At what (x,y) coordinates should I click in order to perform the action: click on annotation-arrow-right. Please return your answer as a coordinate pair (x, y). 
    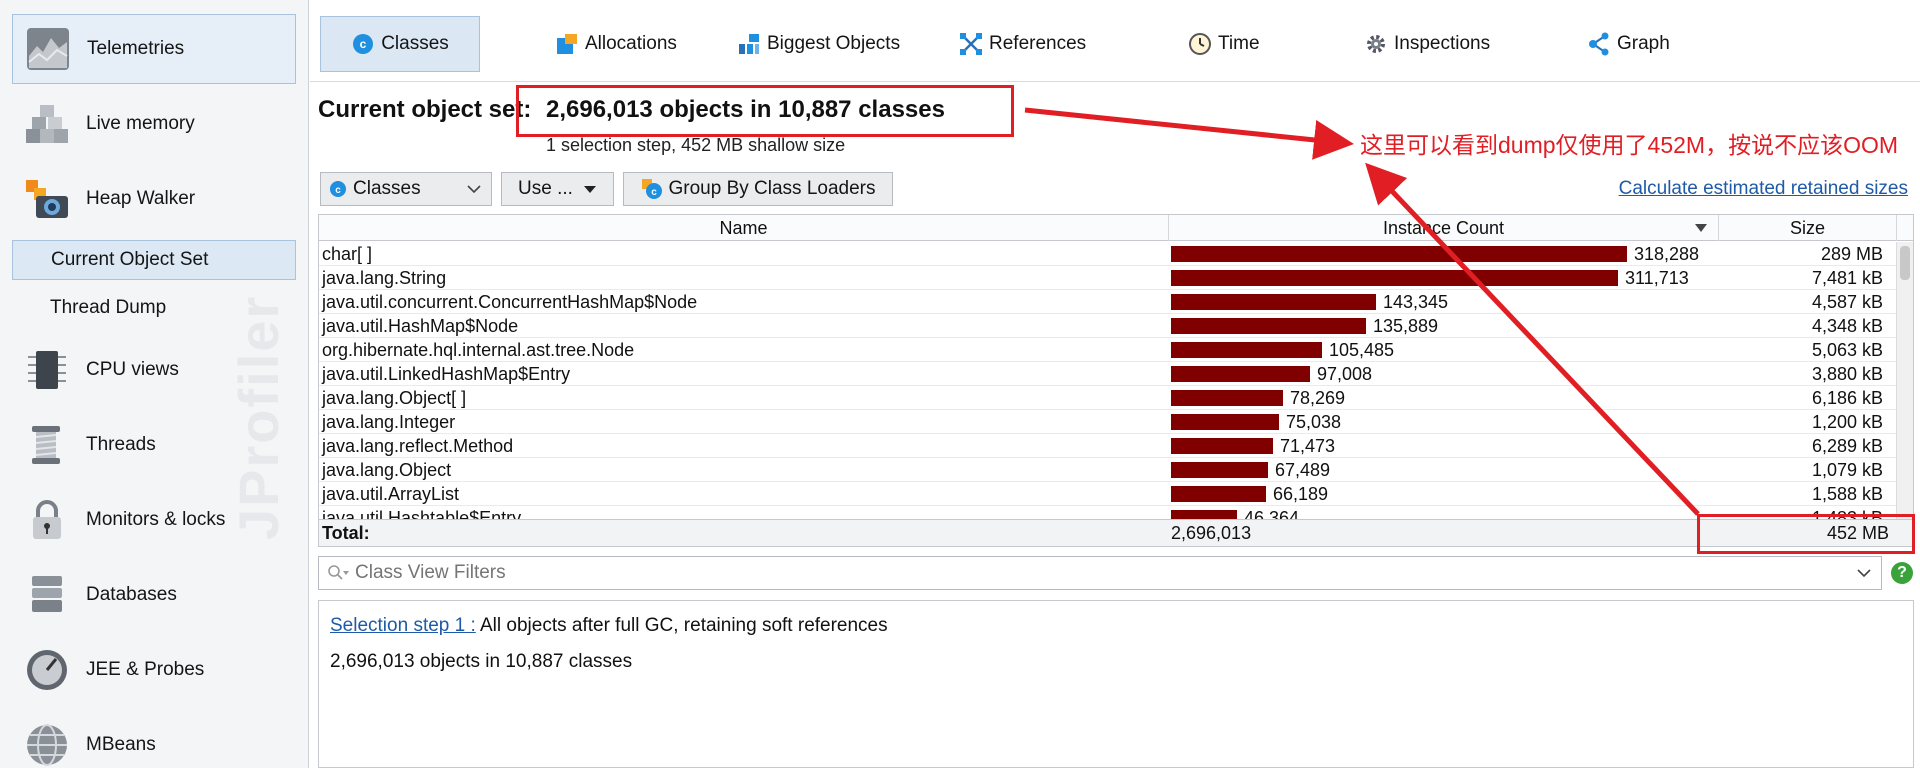
    Looking at the image, I should click on (1189, 133).